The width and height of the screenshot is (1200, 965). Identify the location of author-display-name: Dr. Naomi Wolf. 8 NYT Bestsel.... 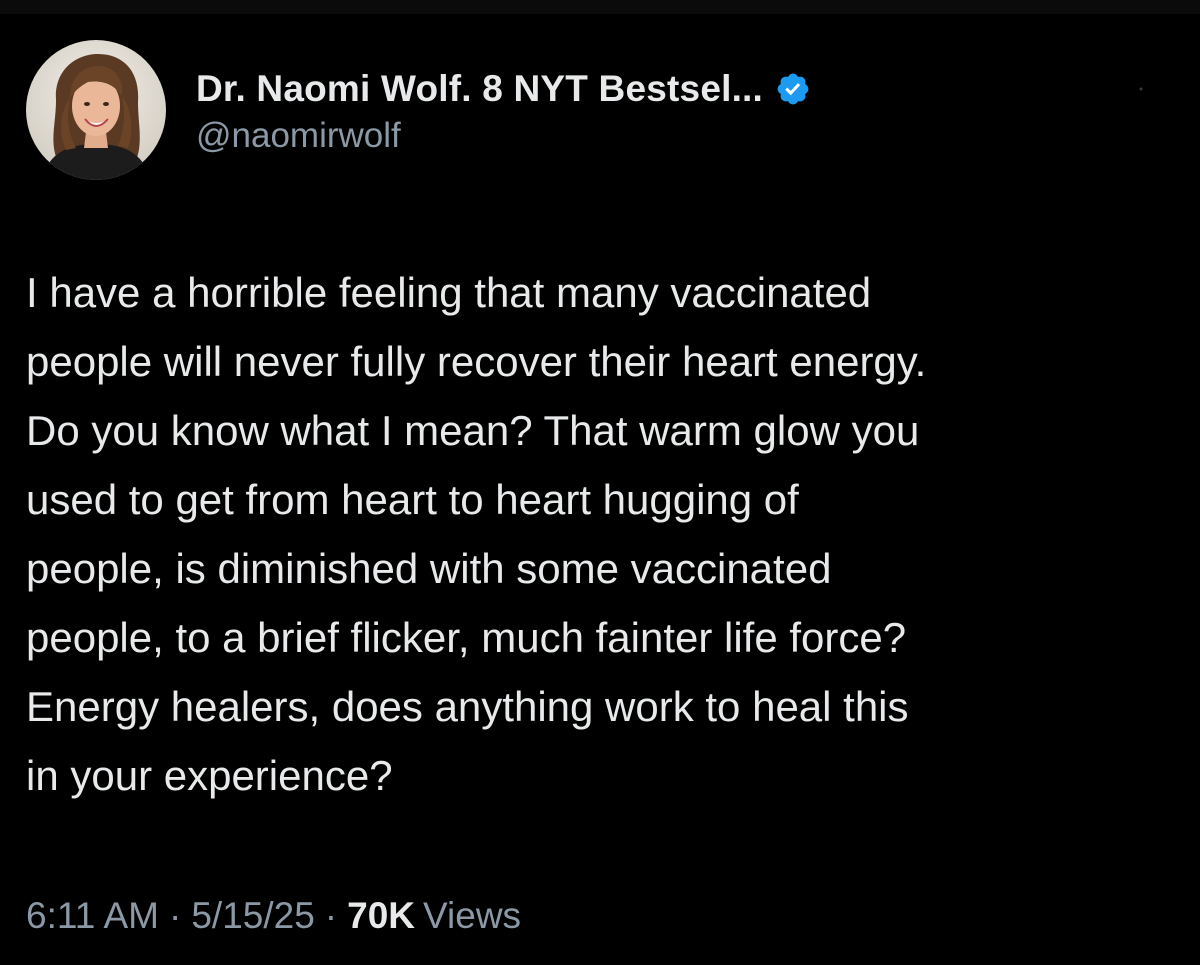
(479, 89).